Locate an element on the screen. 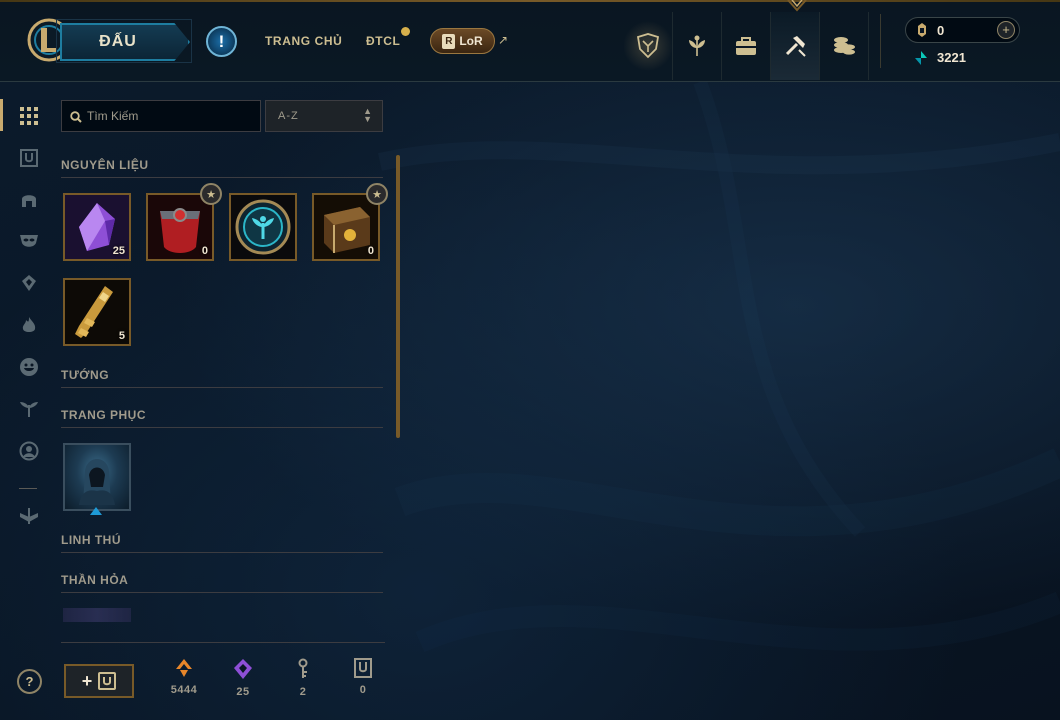  tree-icon is located at coordinates (29, 409).